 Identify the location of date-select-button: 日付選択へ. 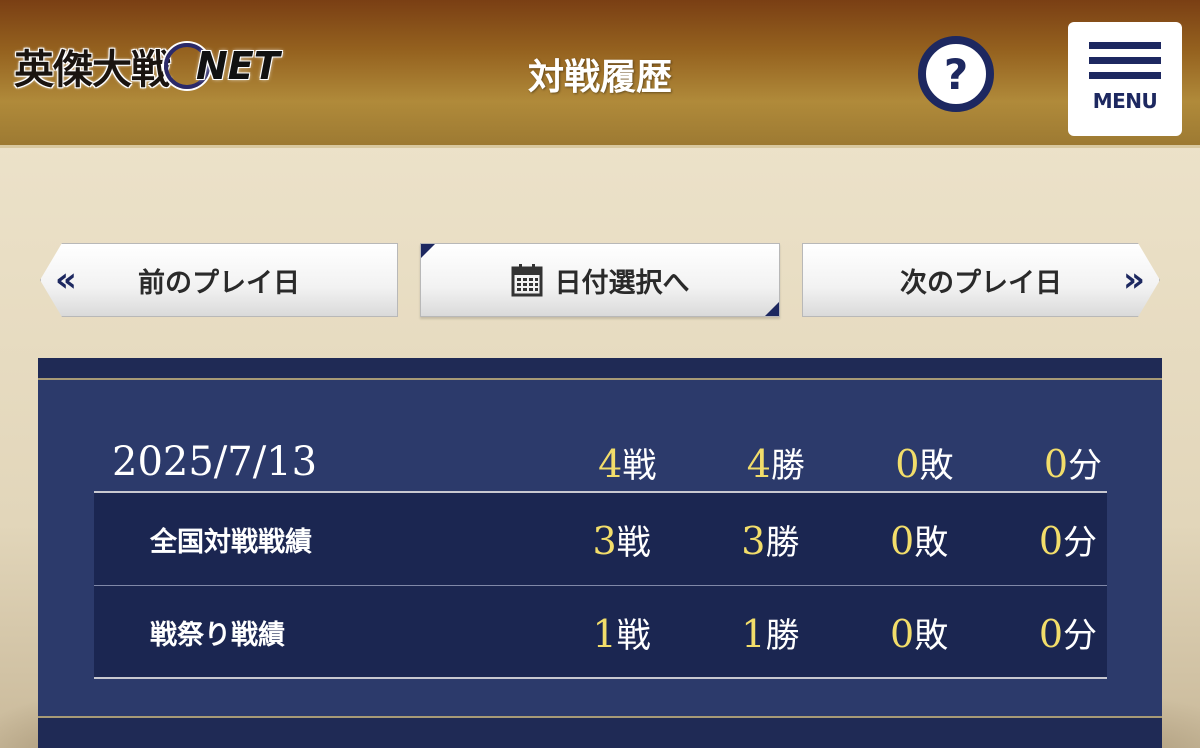
(600, 280).